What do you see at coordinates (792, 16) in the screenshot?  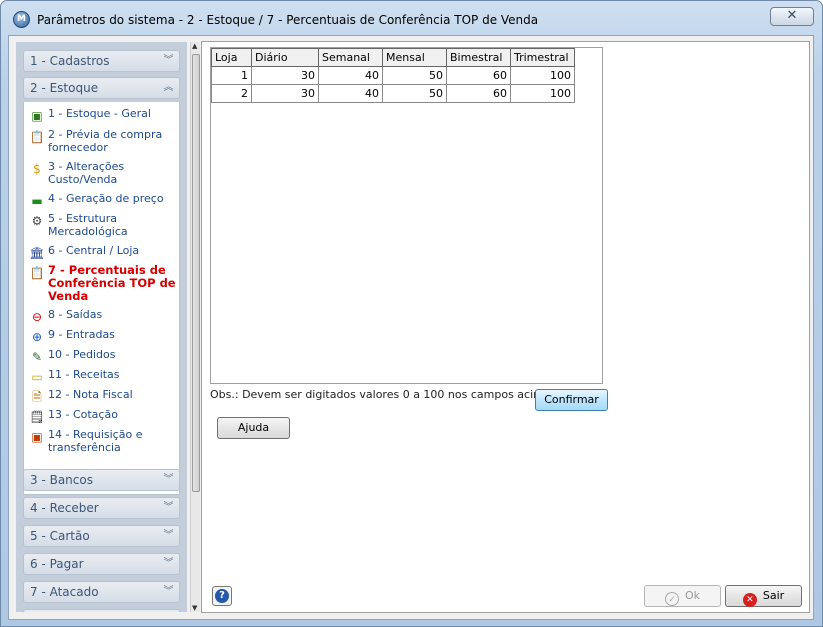 I see `window-close-button: ✕` at bounding box center [792, 16].